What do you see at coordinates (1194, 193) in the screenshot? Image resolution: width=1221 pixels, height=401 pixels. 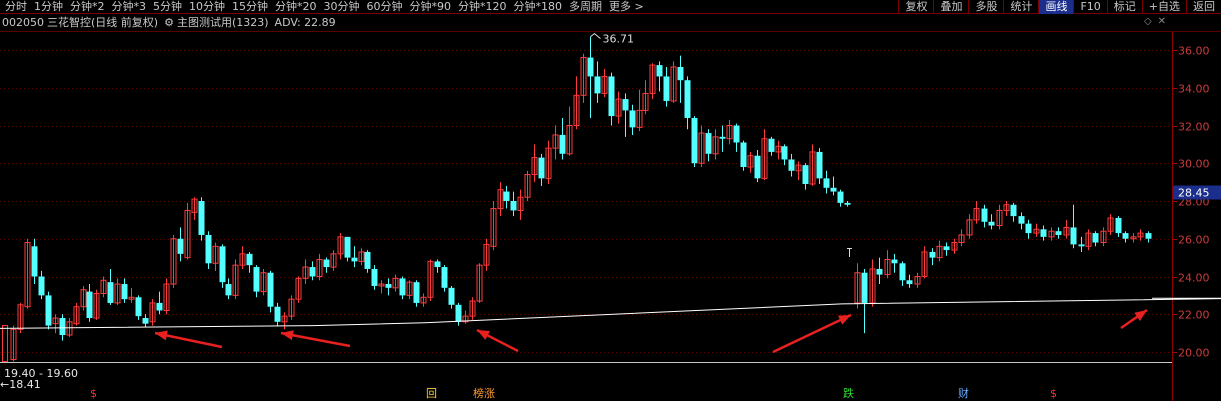 I see `current-price-label: 28.45` at bounding box center [1194, 193].